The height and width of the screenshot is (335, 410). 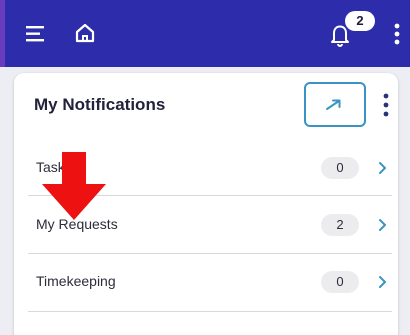 I want to click on home-button, so click(x=85, y=33).